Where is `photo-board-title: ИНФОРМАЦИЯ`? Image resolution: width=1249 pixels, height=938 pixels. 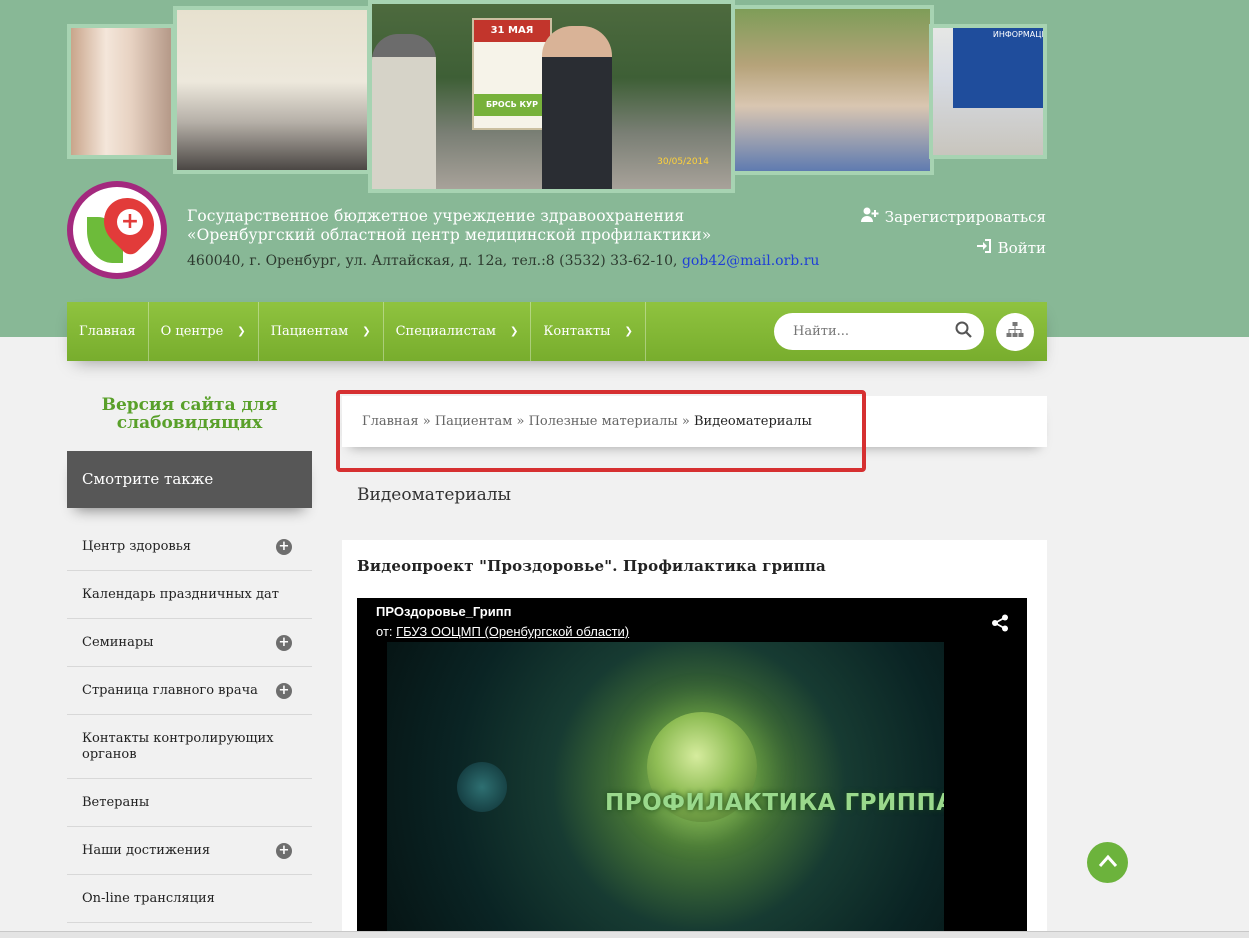
photo-board-title: ИНФОРМАЦИЯ is located at coordinates (1019, 34).